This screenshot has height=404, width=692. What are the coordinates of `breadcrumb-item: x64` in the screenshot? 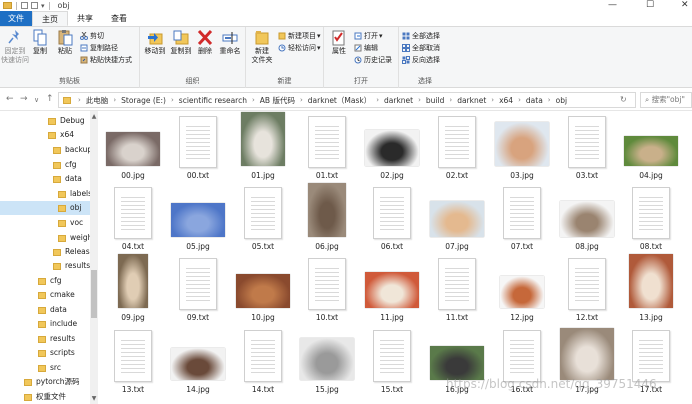 It's located at (506, 100).